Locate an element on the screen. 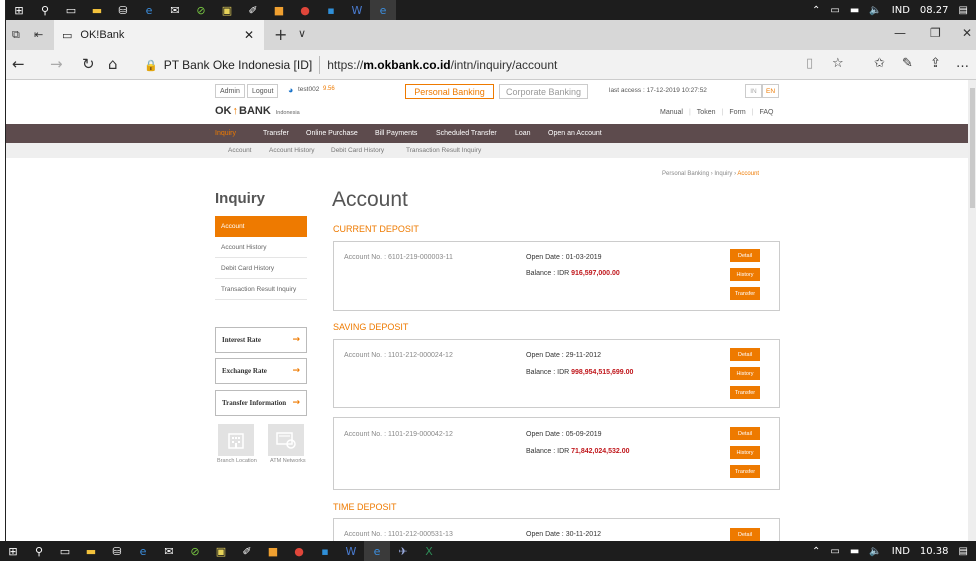 The height and width of the screenshot is (561, 976). lang-in-button: IN is located at coordinates (753, 91).